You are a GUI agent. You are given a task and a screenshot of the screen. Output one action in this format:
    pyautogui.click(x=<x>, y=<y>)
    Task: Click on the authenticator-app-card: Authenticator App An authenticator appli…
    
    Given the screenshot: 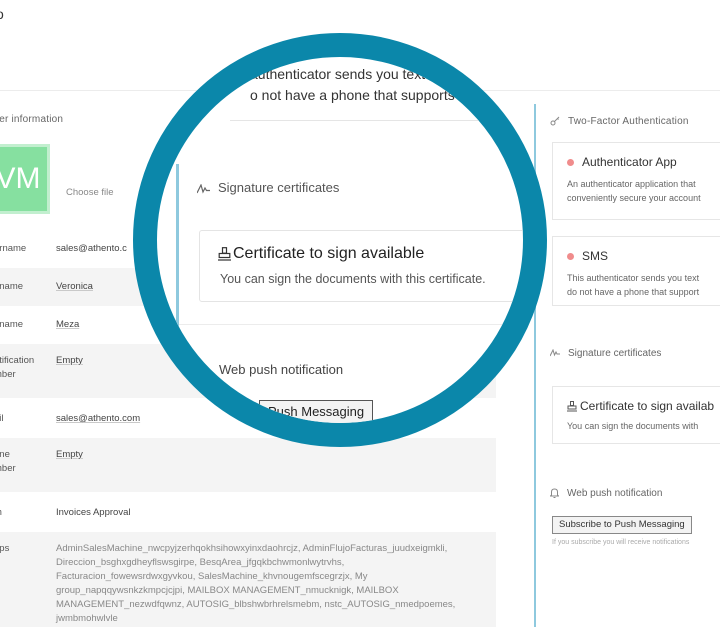 What is the action you would take?
    pyautogui.click(x=636, y=181)
    